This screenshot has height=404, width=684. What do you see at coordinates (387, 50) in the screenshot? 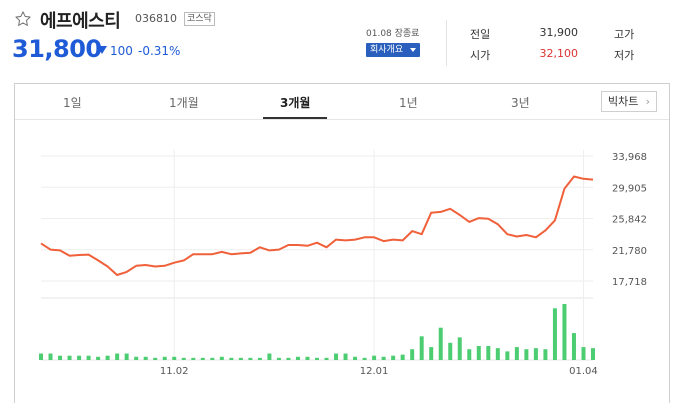
I see `company-overview-label: 회사개요` at bounding box center [387, 50].